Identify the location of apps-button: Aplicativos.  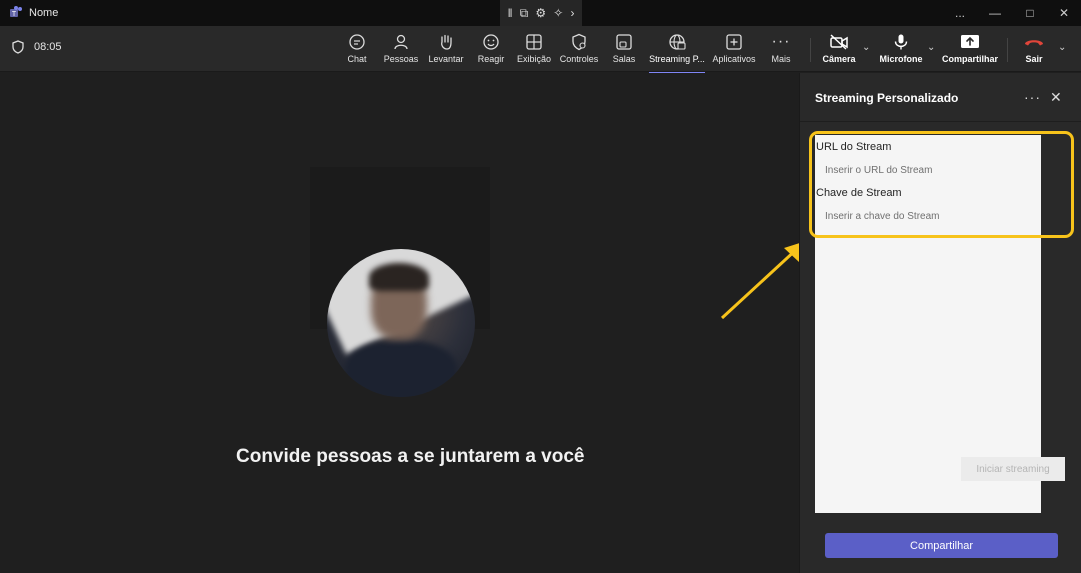
(734, 50).